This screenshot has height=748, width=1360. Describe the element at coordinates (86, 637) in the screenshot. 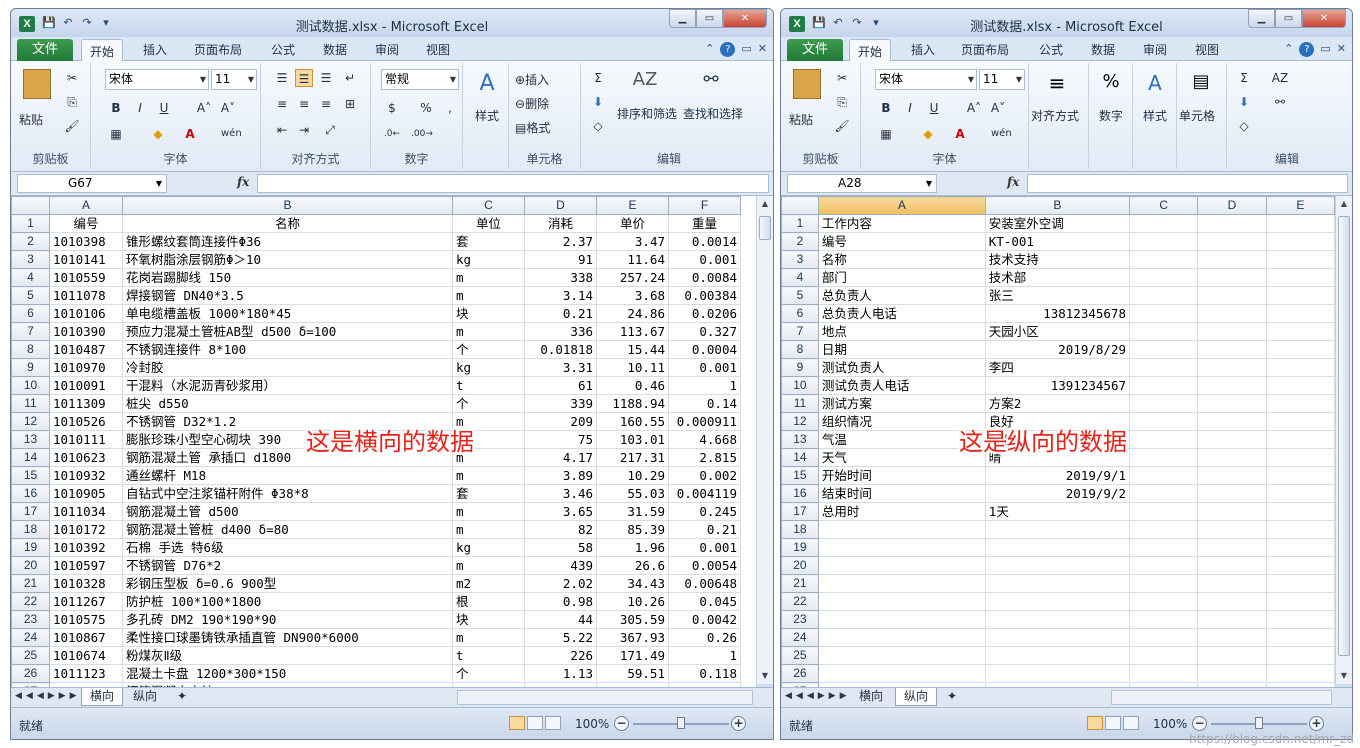

I see `table-cell: 1010867` at that location.